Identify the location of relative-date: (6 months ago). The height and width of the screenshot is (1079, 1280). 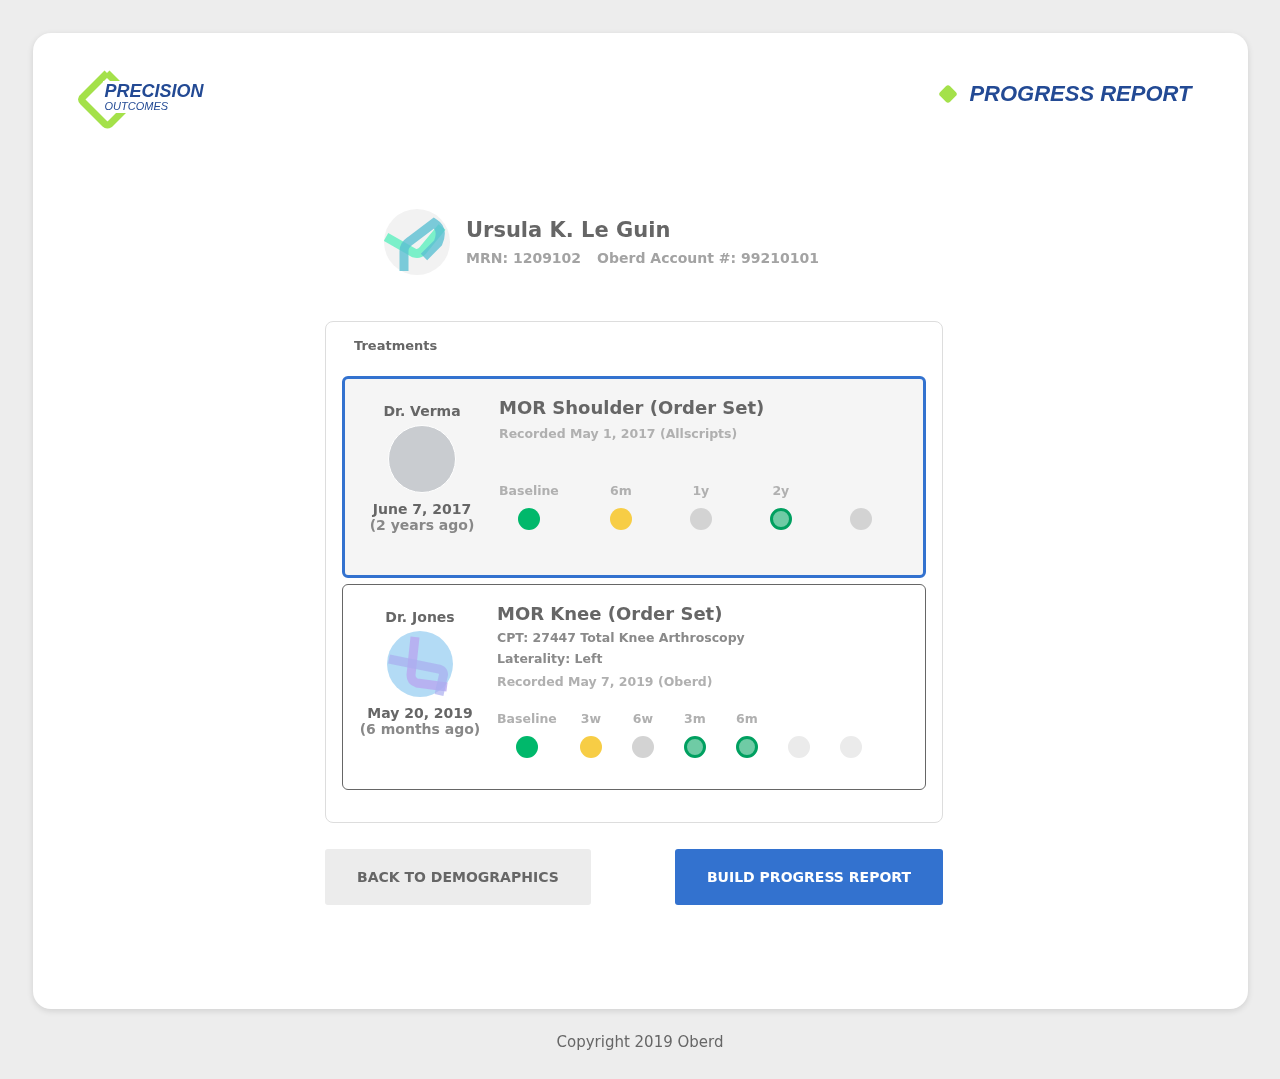
(420, 729).